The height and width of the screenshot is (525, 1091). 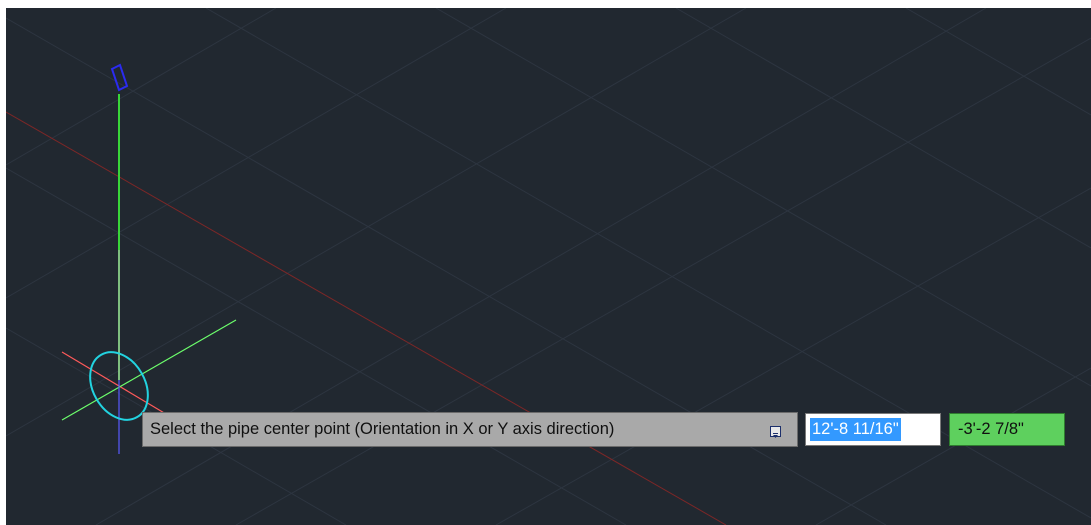 What do you see at coordinates (991, 429) in the screenshot?
I see `y-coordinate-value: -3'-2 7/8"` at bounding box center [991, 429].